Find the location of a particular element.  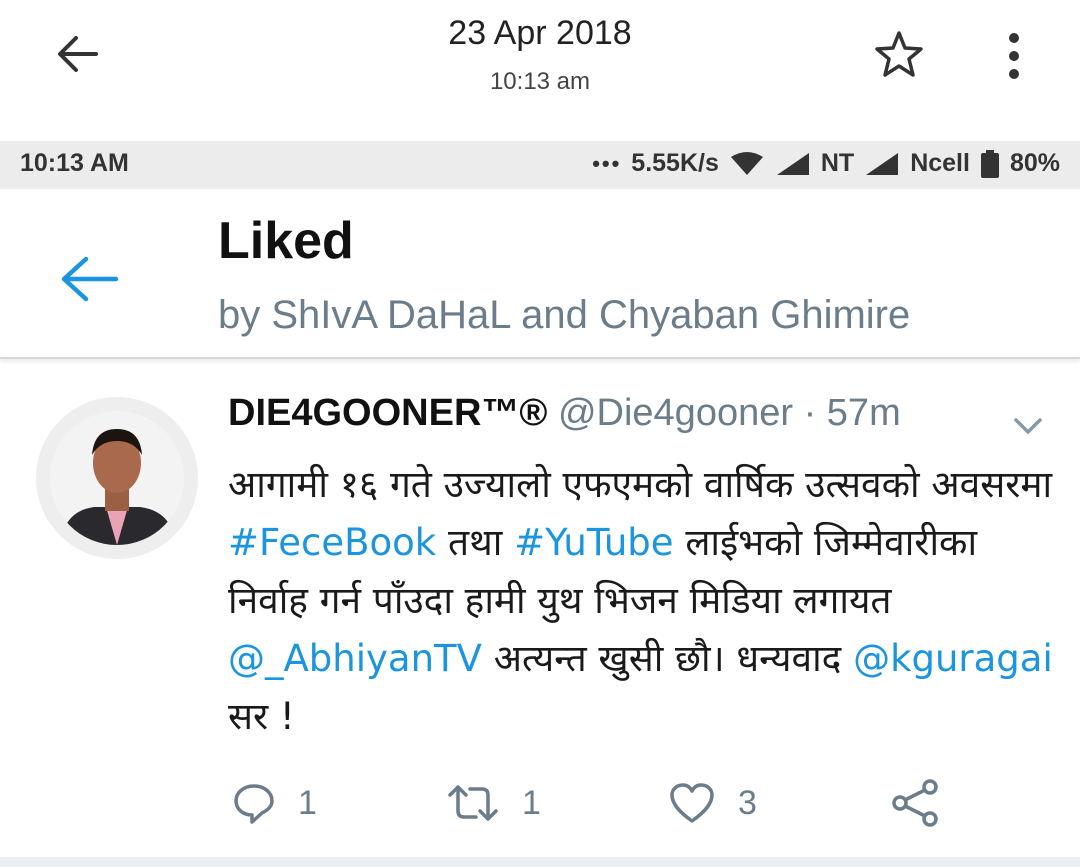

heart-icon is located at coordinates (692, 803).